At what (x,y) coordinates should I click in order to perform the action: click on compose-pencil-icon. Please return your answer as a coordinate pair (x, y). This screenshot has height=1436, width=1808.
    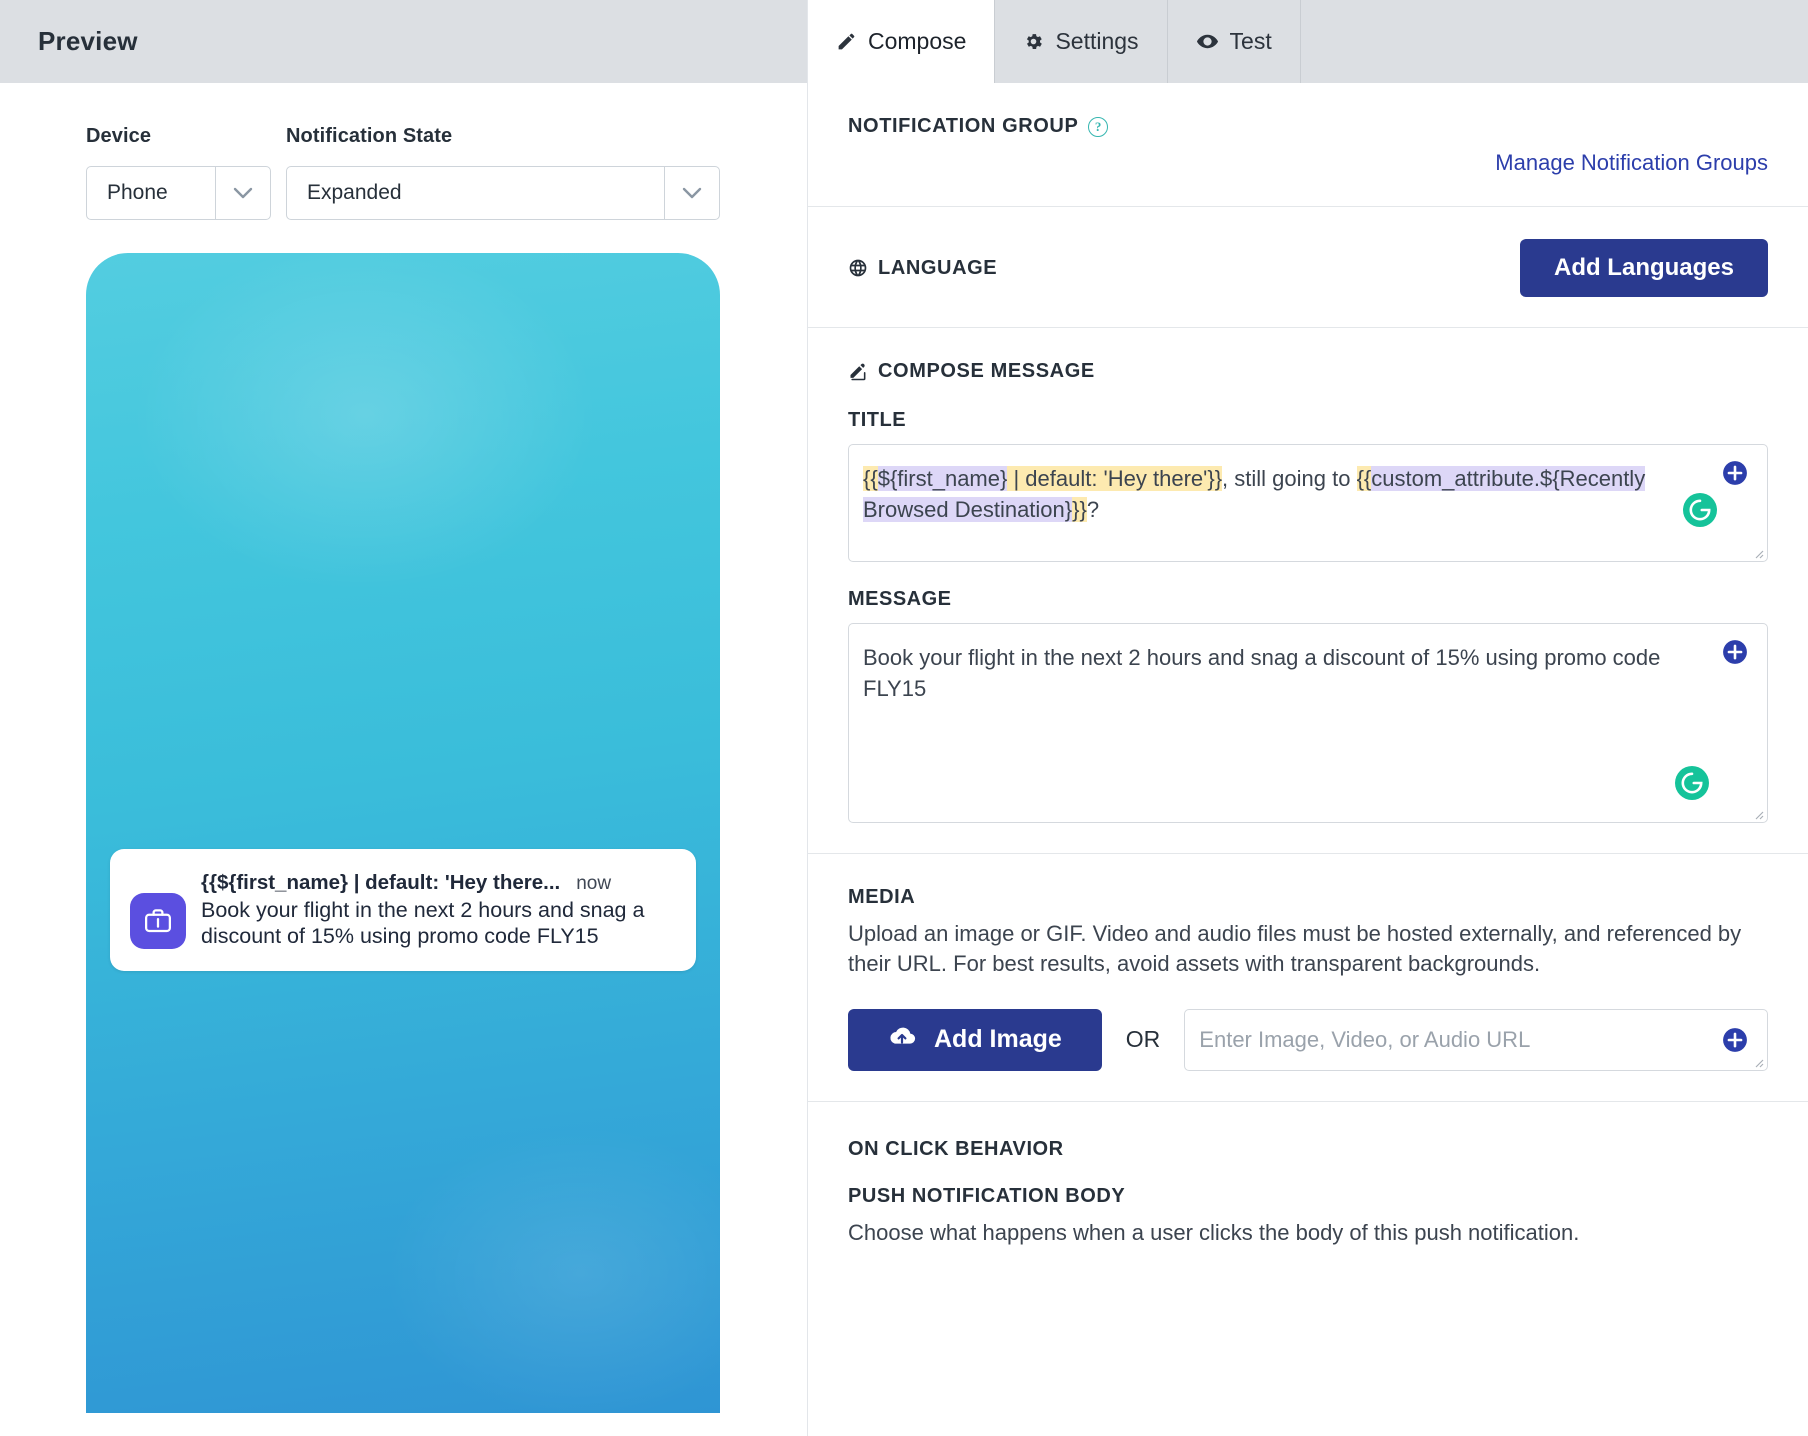
    Looking at the image, I should click on (858, 372).